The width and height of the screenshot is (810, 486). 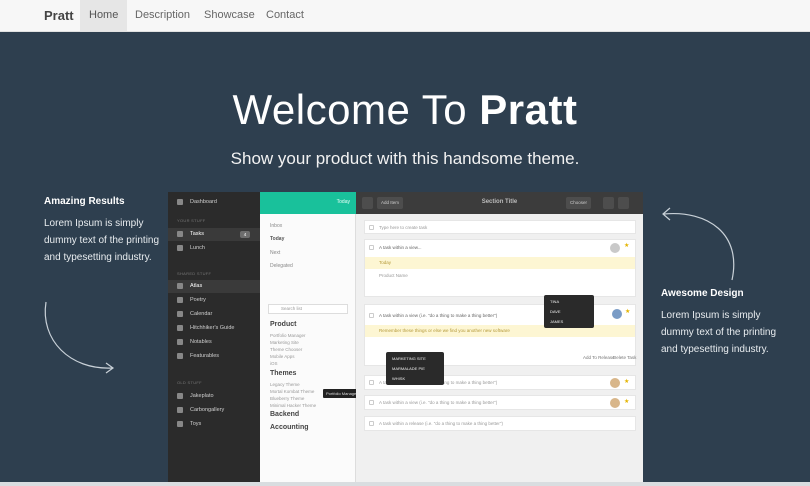 I want to click on mock-chooser-button: Chooser, so click(x=579, y=203).